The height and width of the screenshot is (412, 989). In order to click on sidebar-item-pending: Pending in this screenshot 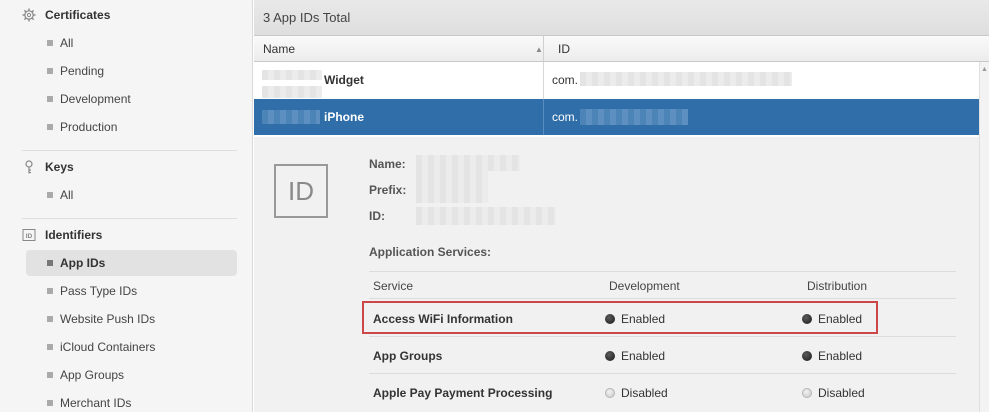, I will do `click(131, 71)`.